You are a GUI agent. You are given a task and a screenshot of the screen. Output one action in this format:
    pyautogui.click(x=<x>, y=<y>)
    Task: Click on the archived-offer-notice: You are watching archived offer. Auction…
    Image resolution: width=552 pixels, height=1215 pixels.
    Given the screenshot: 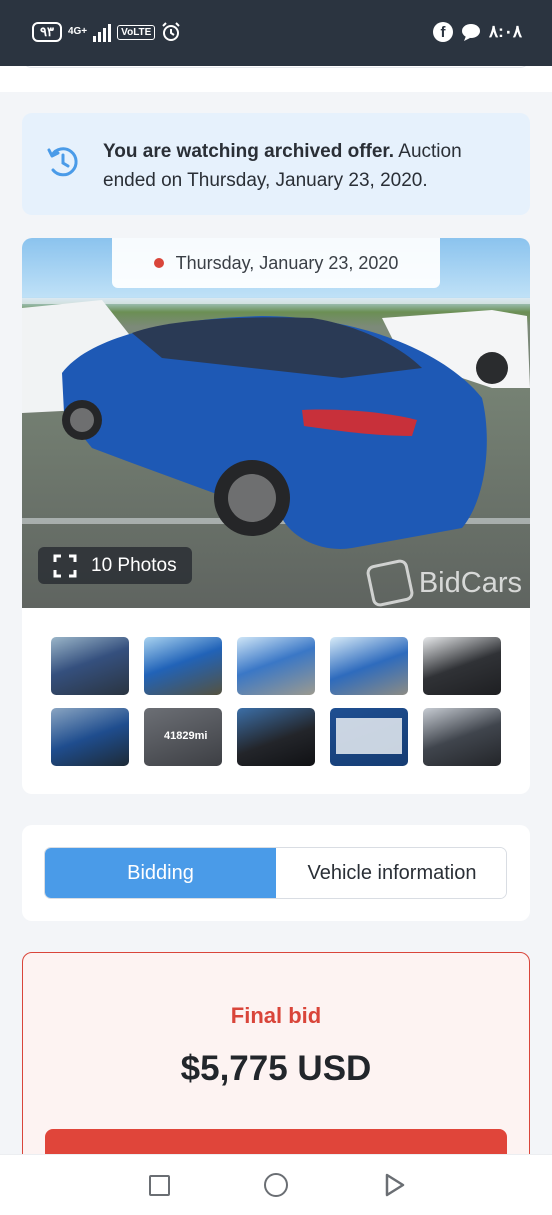 What is the action you would take?
    pyautogui.click(x=276, y=164)
    